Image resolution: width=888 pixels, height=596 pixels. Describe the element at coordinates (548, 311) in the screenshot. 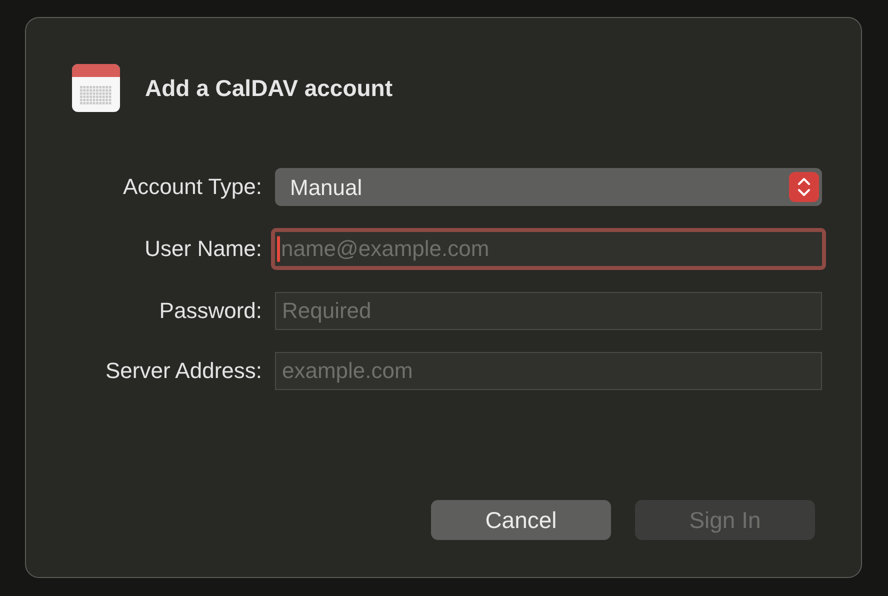

I see `input-field: Required` at that location.